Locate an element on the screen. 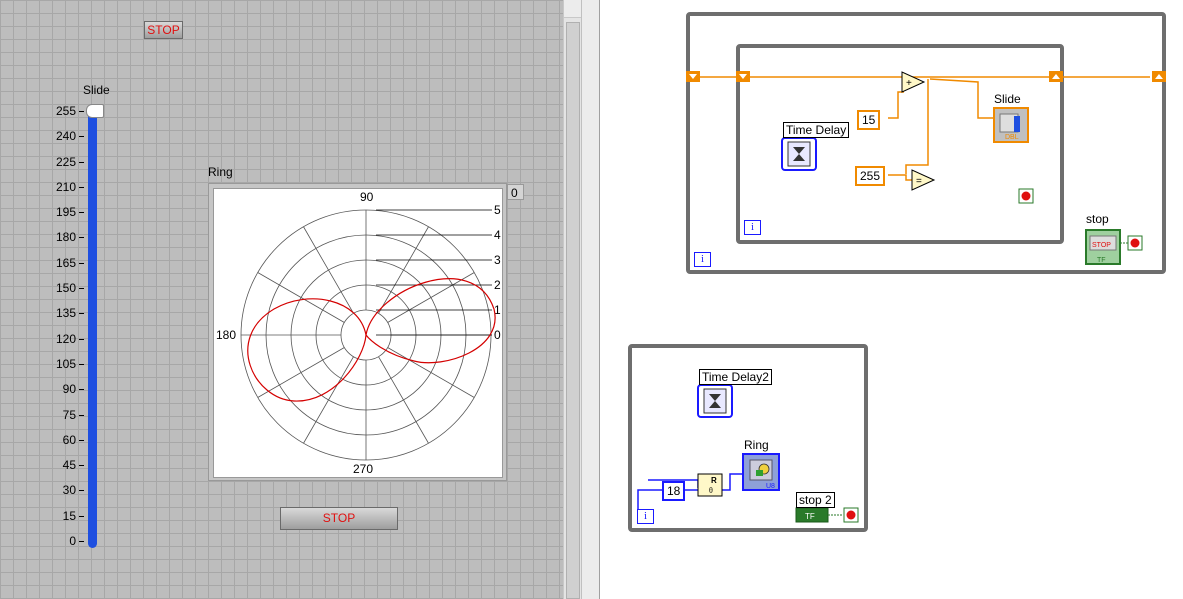 This screenshot has width=1183, height=599. slide-tick-label: 180 is located at coordinates (65, 237).